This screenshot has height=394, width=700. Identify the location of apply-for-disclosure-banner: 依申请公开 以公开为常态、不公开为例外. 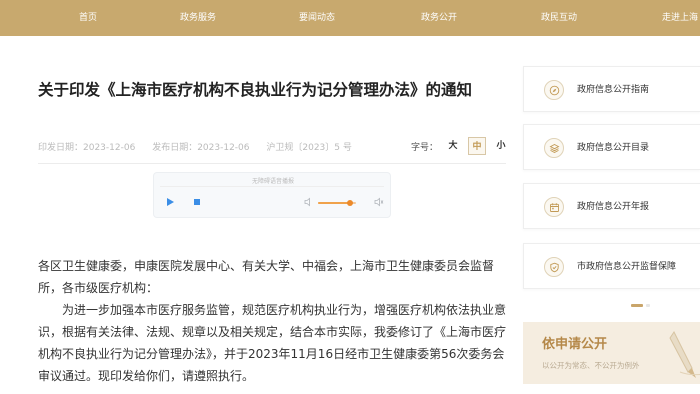
(611, 353).